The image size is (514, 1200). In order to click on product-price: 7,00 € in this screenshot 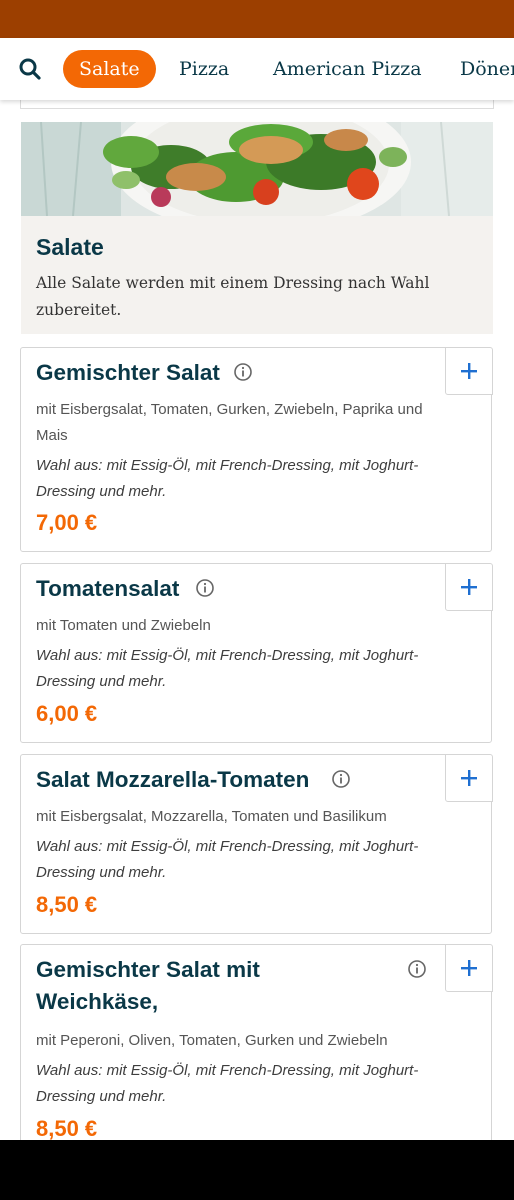, I will do `click(67, 522)`.